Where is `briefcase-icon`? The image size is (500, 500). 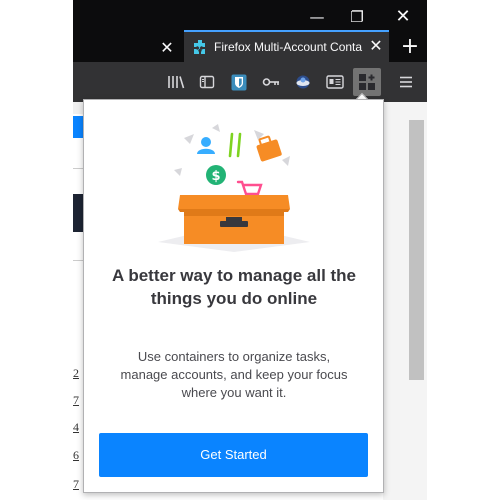
briefcase-icon is located at coordinates (269, 148).